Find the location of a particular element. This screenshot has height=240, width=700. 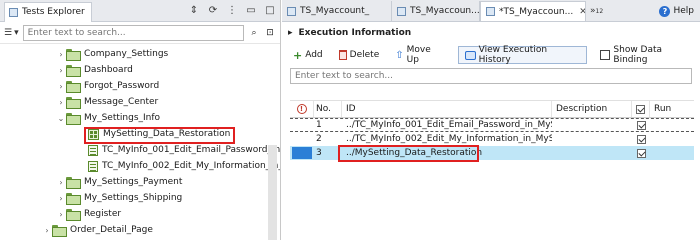

tree-item-label: TC_MyInfo_002_Edit_My_Information_in_M is located at coordinates (191, 166).